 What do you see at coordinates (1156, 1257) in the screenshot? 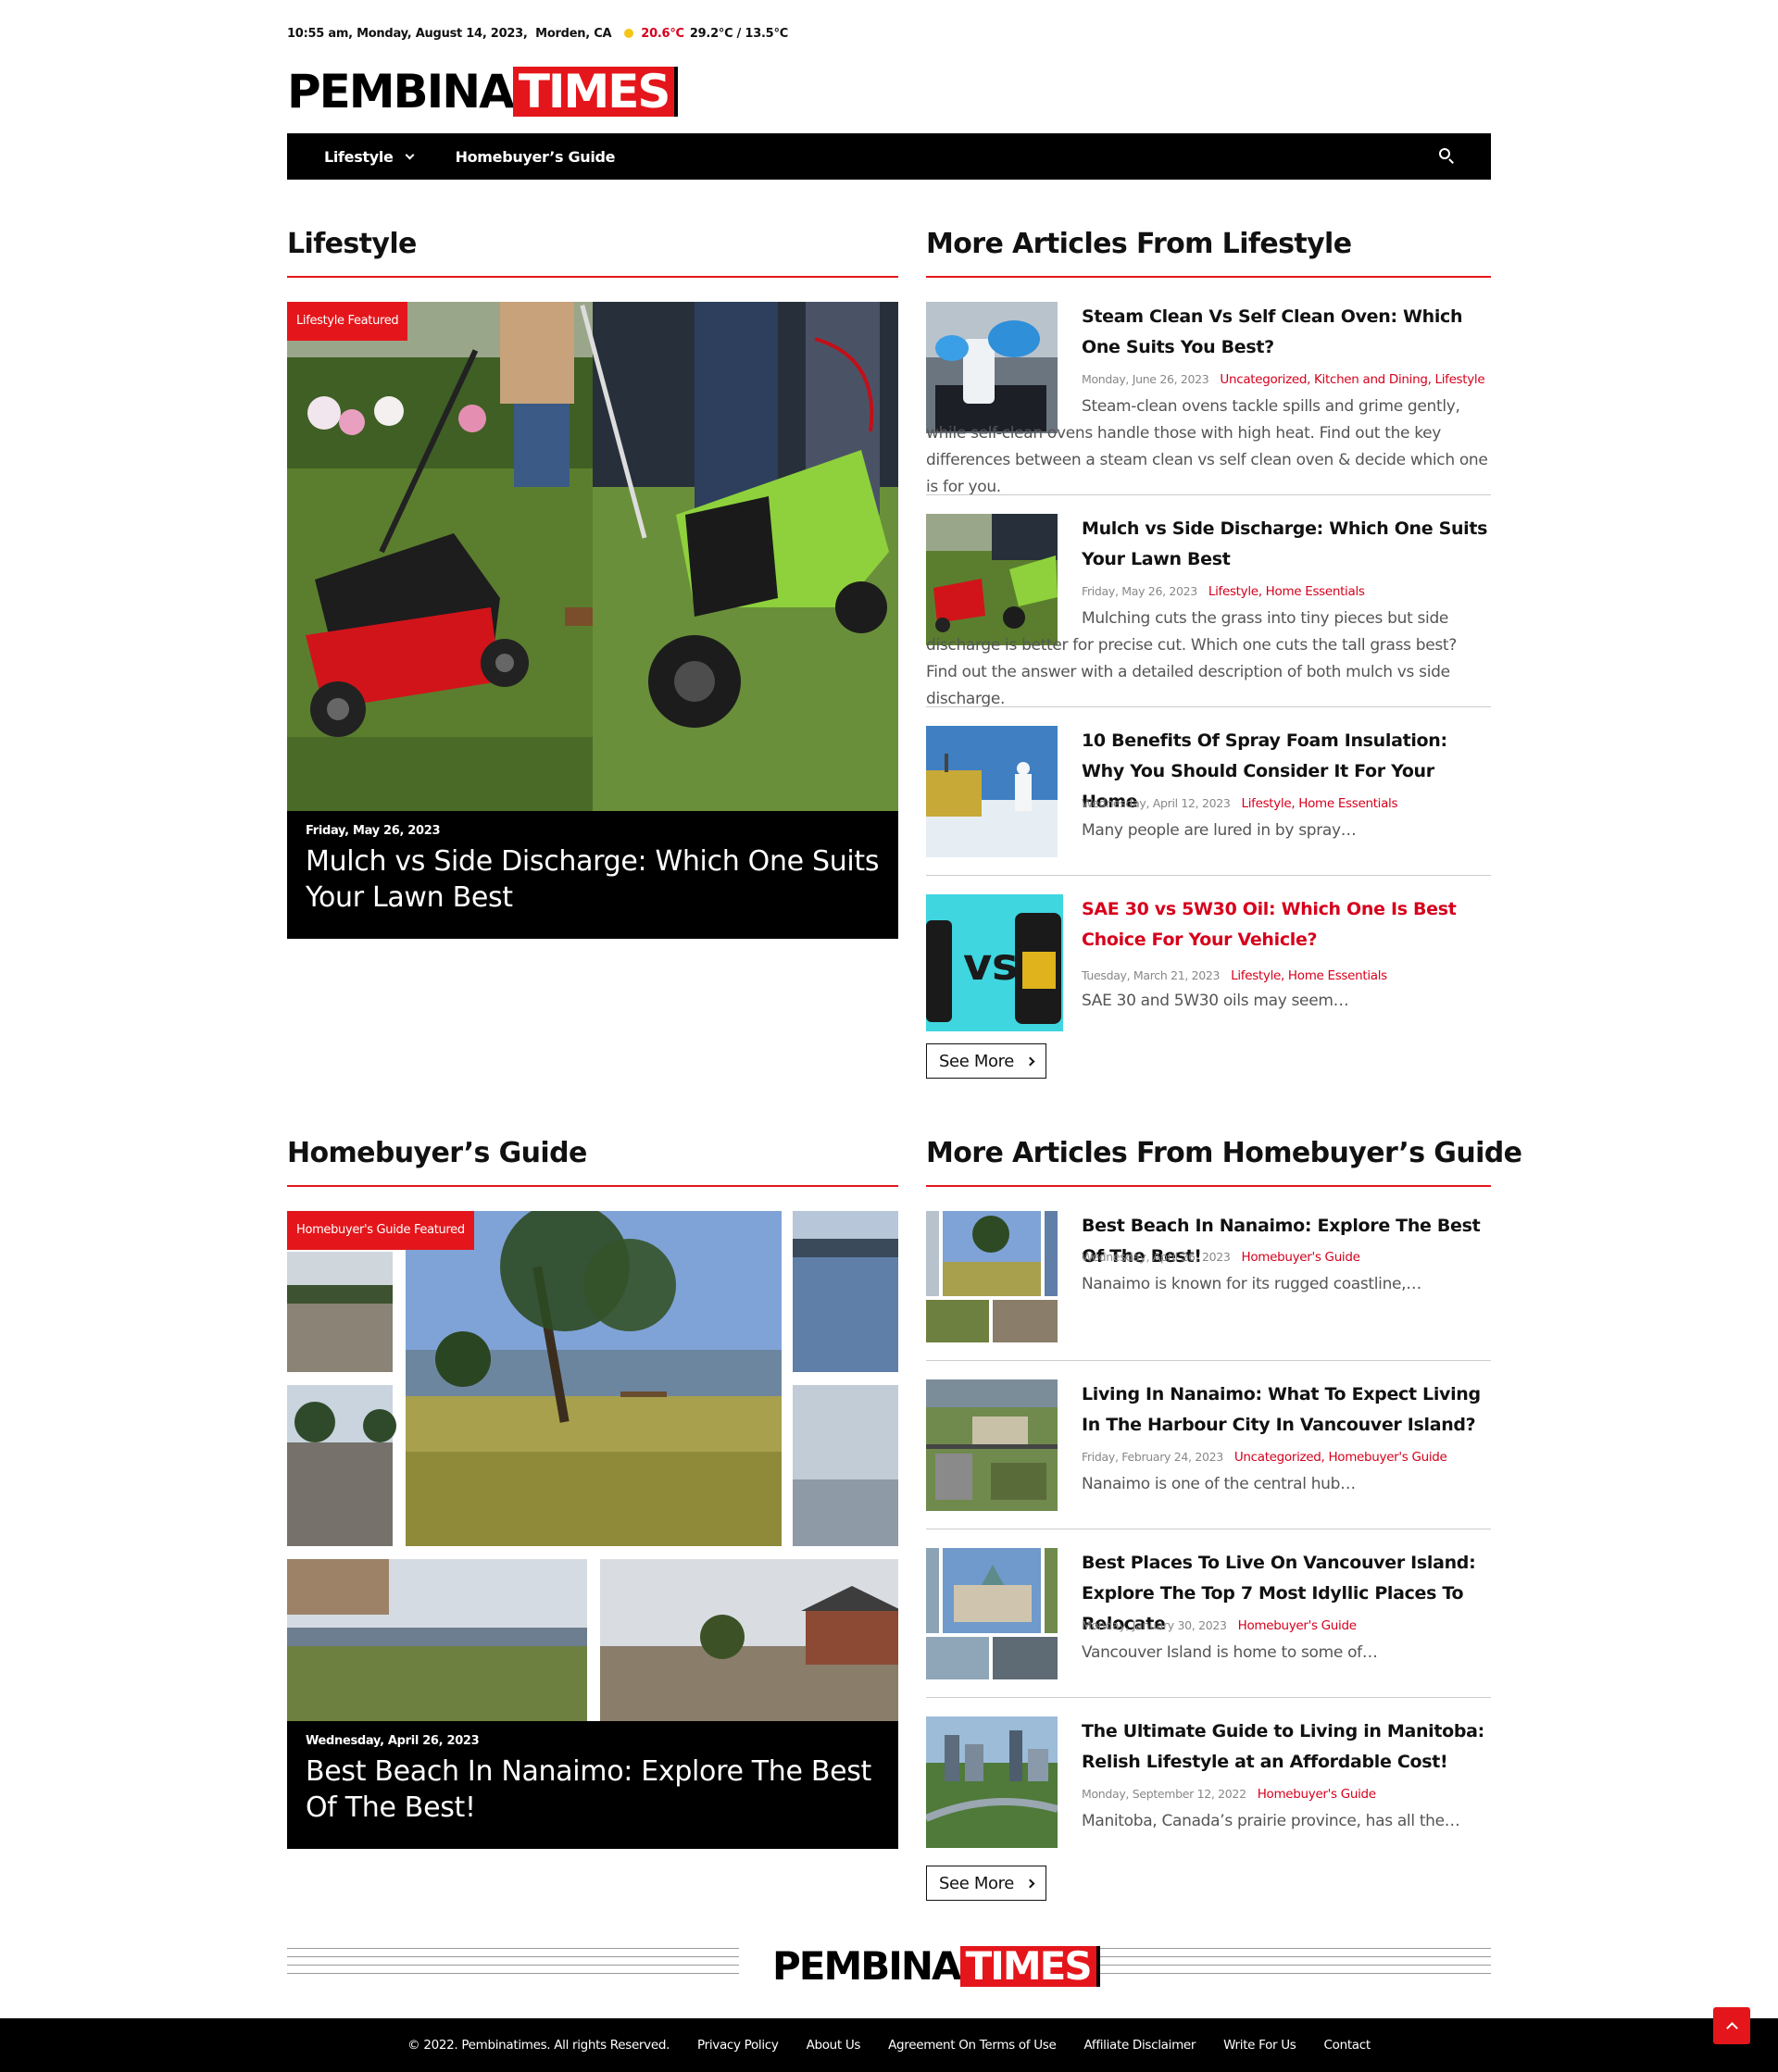
I see `article-date: Wednesday, April 26, 2023` at bounding box center [1156, 1257].